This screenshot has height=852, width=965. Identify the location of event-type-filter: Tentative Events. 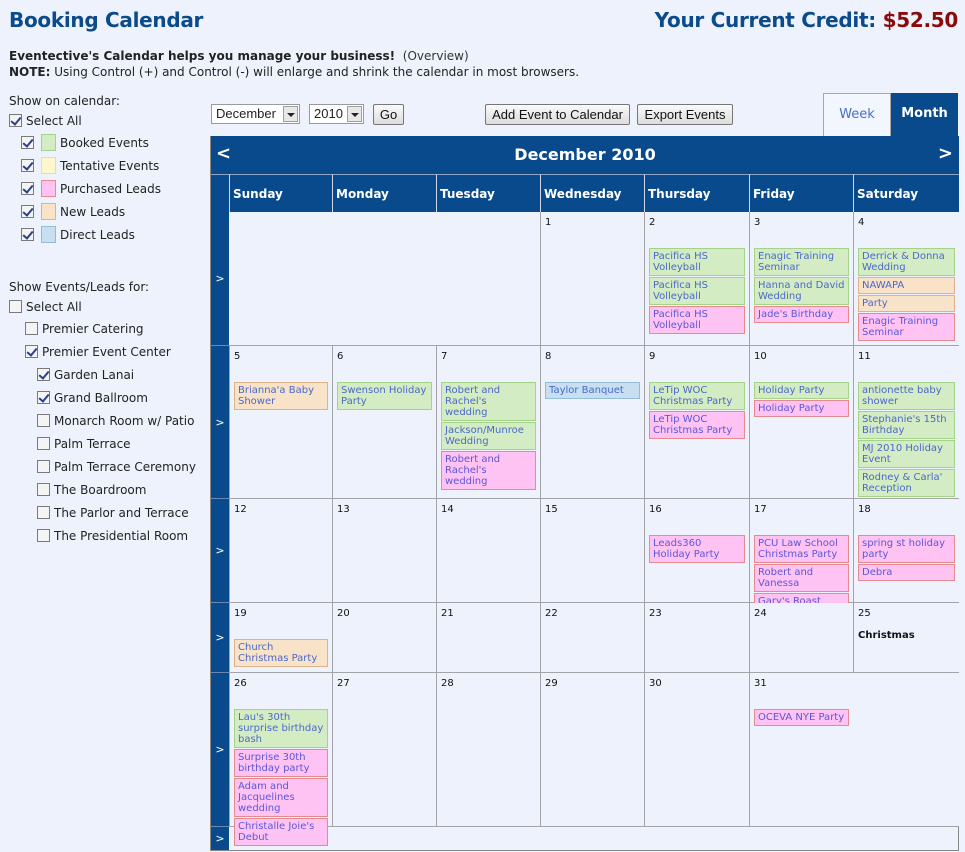
(109, 165).